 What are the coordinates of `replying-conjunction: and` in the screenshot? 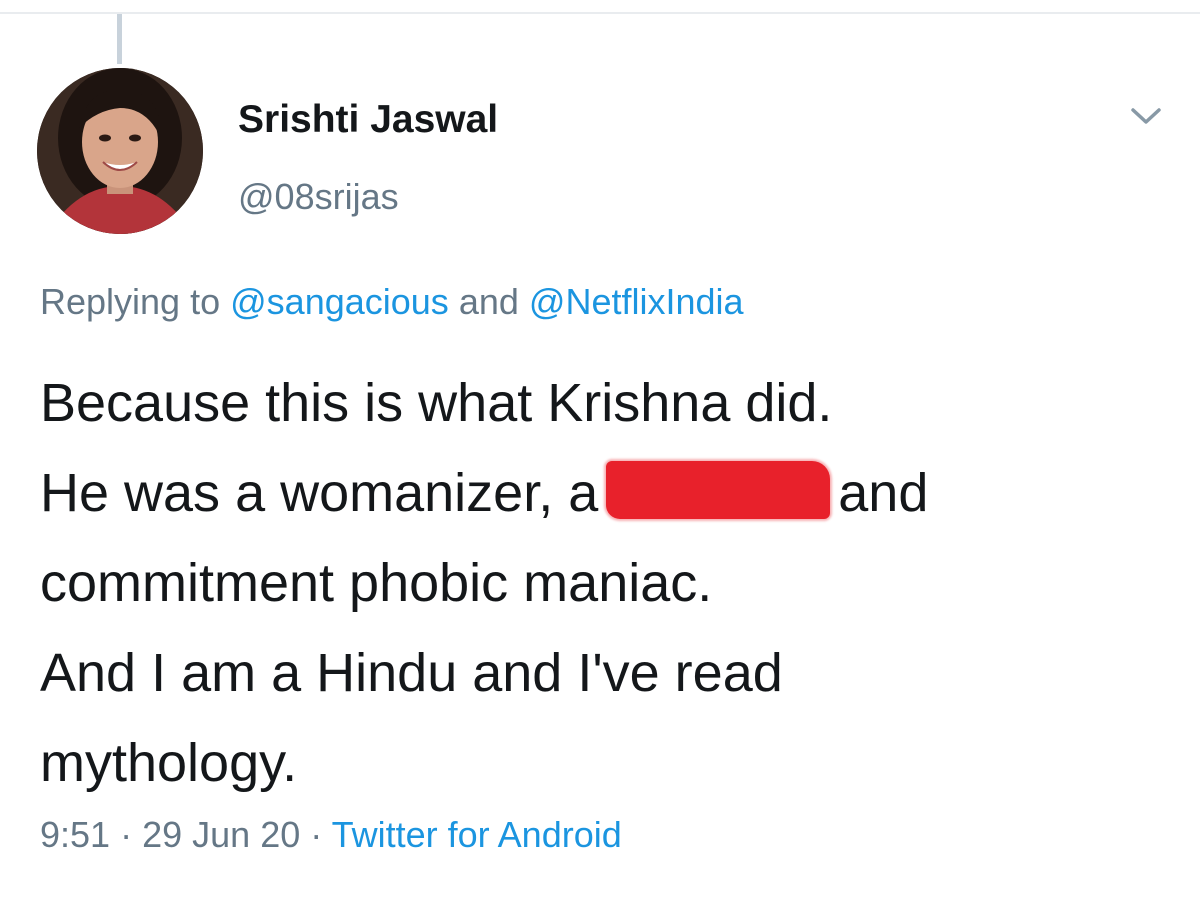 It's located at (488, 301).